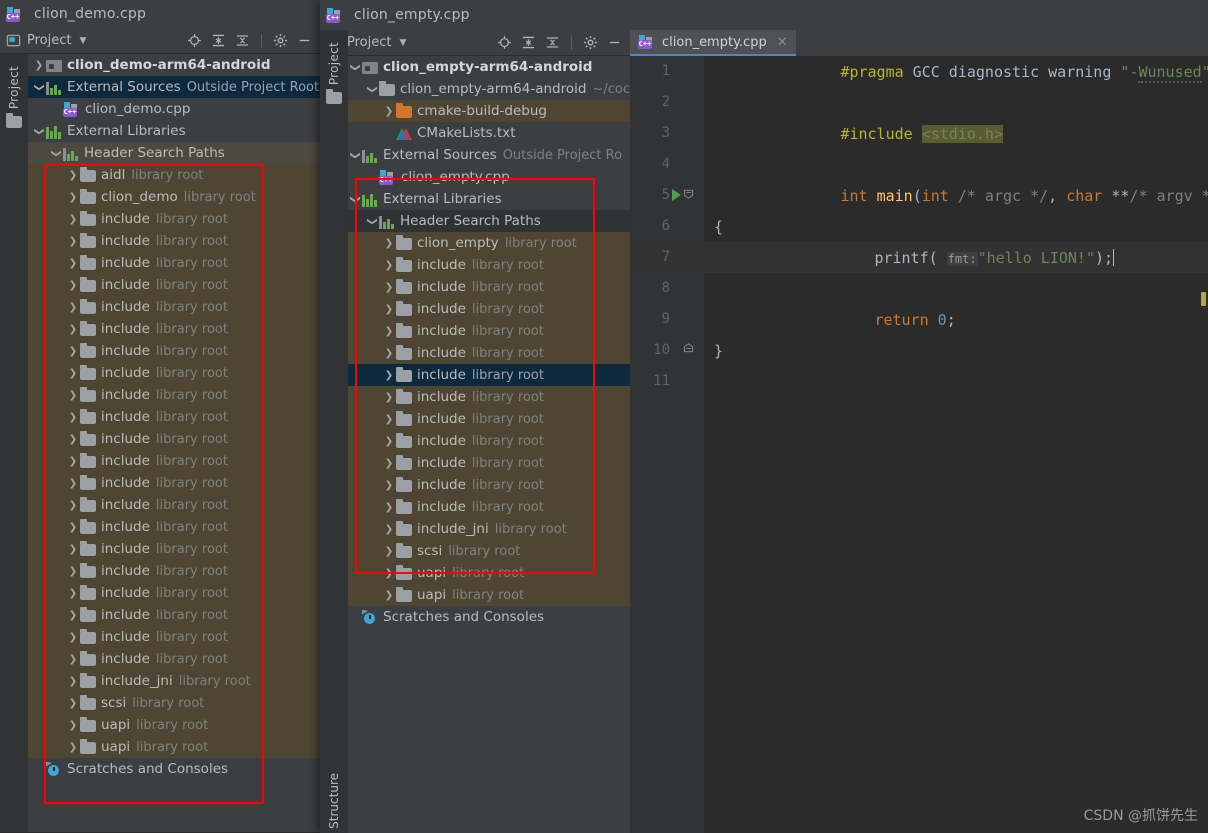 Image resolution: width=1208 pixels, height=833 pixels. Describe the element at coordinates (334, 803) in the screenshot. I see `vertical-tab-structure: Structure` at that location.